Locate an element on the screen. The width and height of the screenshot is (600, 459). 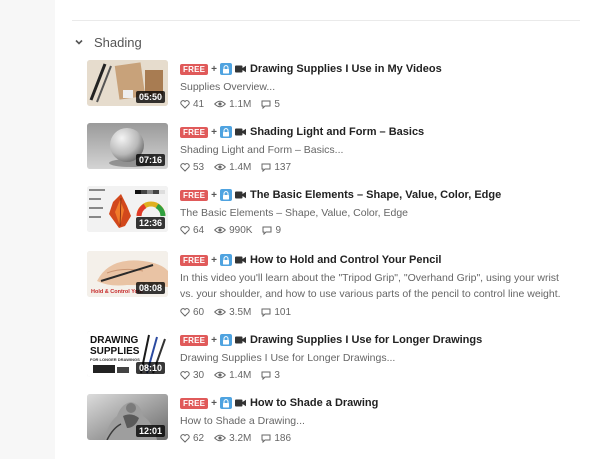
likes-stat: 41 is located at coordinates (192, 104).